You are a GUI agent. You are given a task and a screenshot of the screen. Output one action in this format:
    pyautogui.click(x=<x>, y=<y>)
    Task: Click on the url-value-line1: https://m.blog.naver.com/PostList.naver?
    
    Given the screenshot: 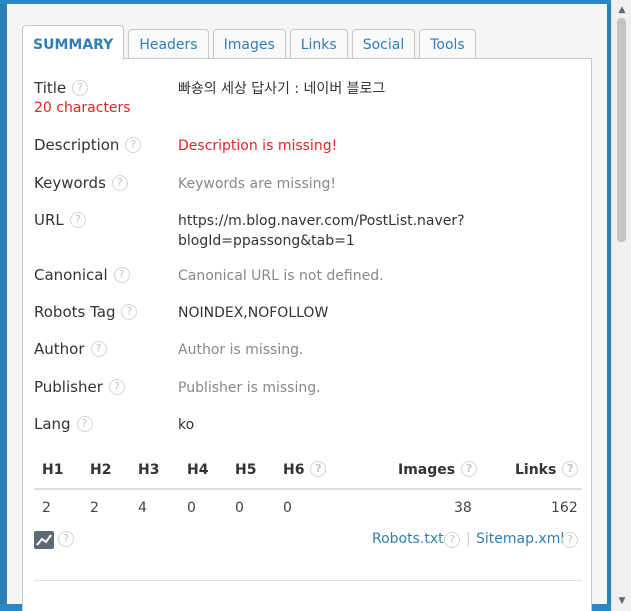 What is the action you would take?
    pyautogui.click(x=321, y=221)
    